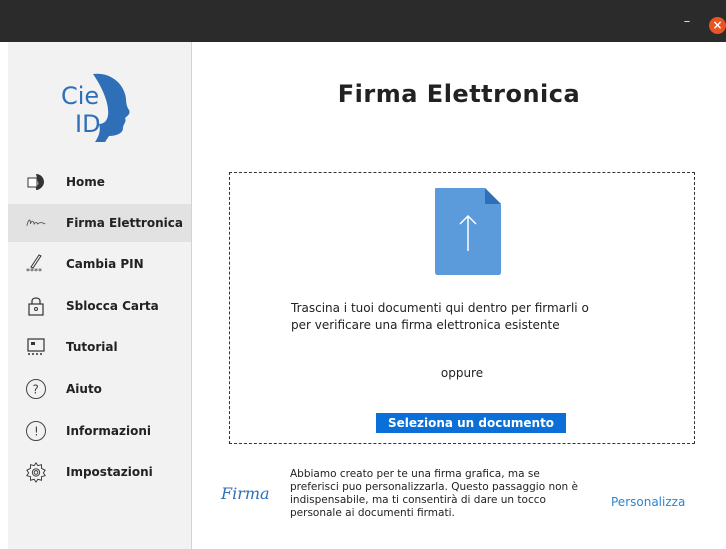  What do you see at coordinates (648, 502) in the screenshot?
I see `personalize-link: Personalizza` at bounding box center [648, 502].